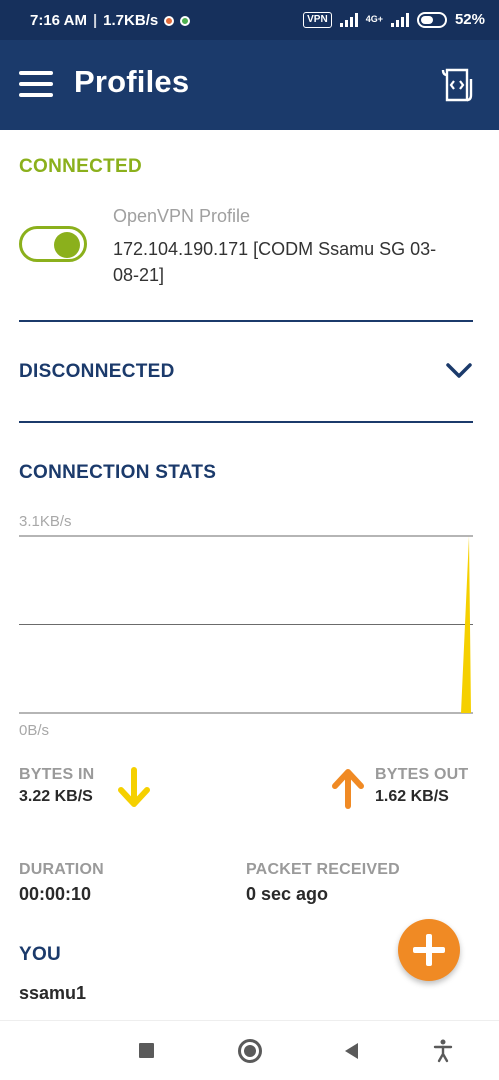 This screenshot has width=499, height=1080. I want to click on duration-label: DURATION, so click(61, 869).